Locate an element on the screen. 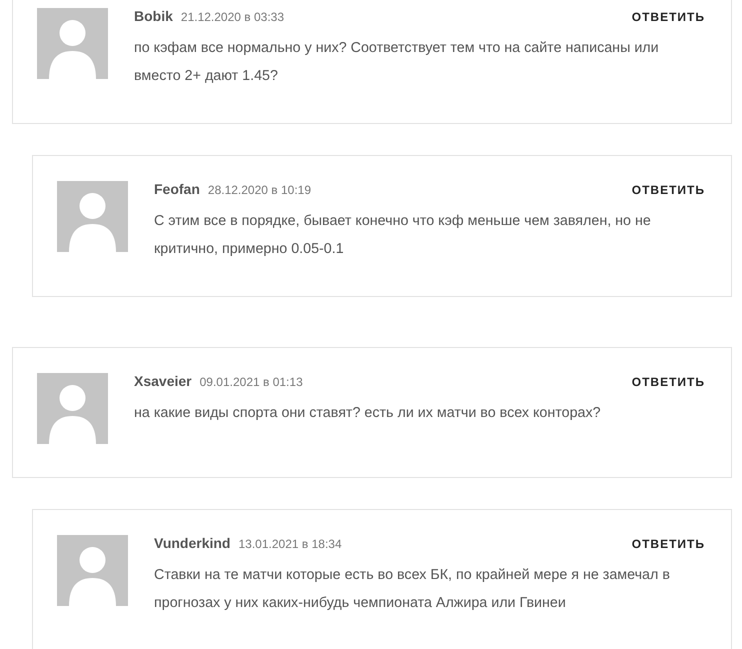 The image size is (742, 649). author-name: Bobik is located at coordinates (153, 16).